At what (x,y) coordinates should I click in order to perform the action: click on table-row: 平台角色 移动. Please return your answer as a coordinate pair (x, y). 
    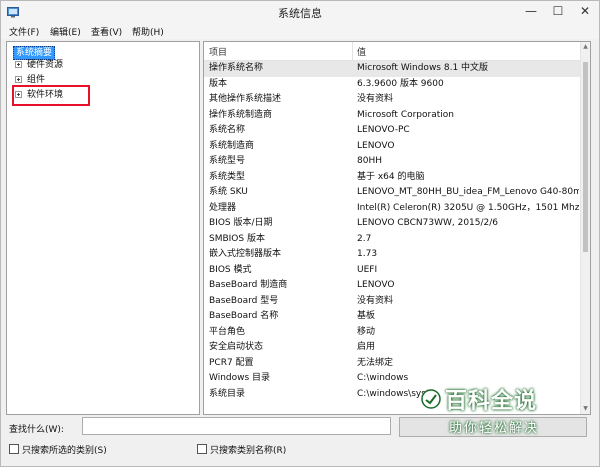
    Looking at the image, I should click on (397, 333).